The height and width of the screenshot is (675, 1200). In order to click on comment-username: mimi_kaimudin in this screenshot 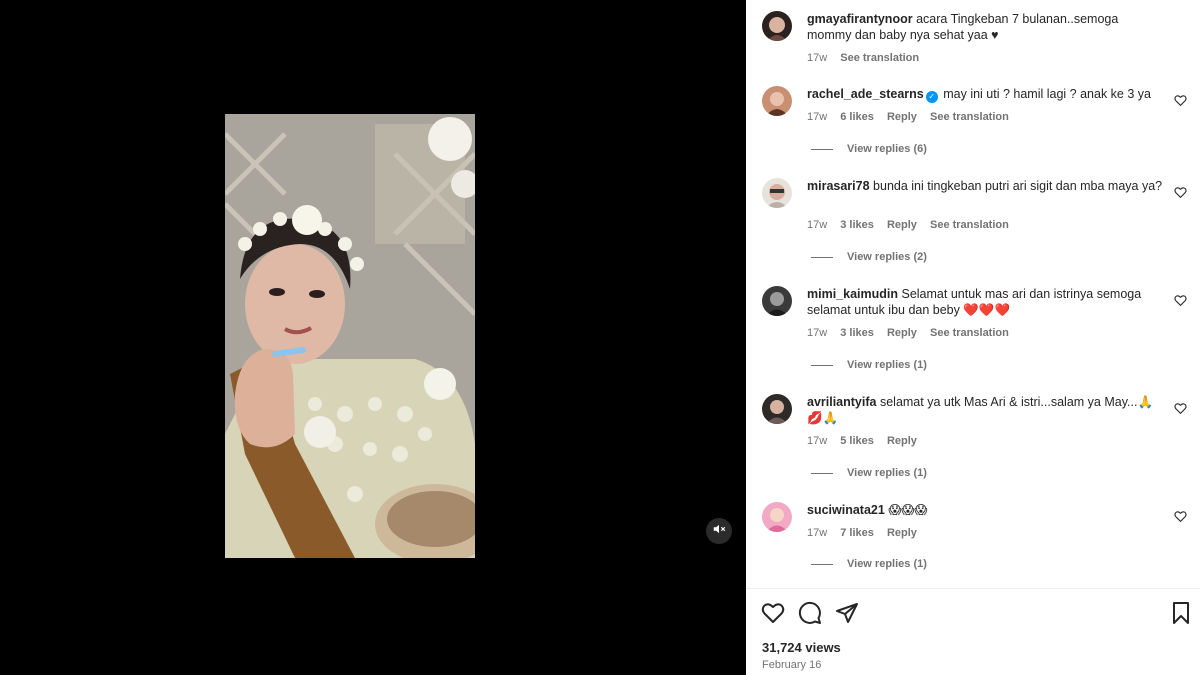, I will do `click(852, 294)`.